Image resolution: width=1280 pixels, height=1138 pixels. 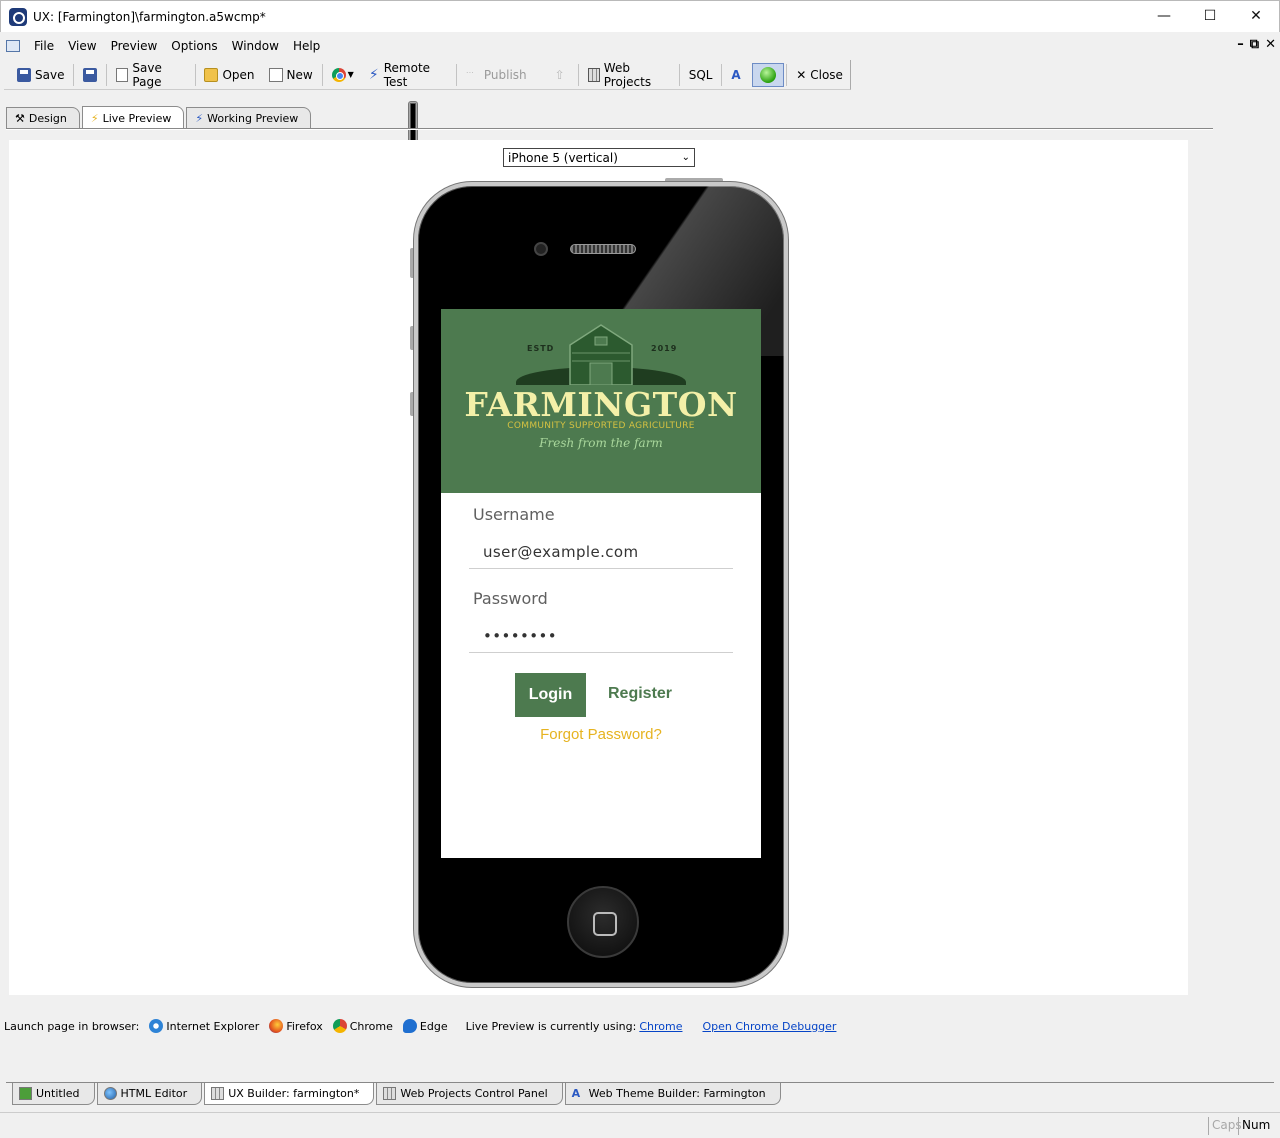 What do you see at coordinates (194, 46) in the screenshot?
I see `menu-options: Options` at bounding box center [194, 46].